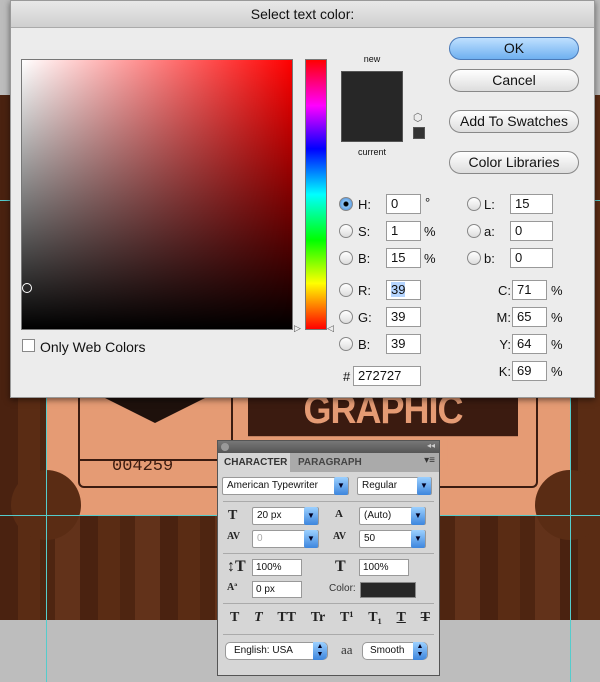 This screenshot has height=682, width=600. I want to click on brightness-unit: %, so click(430, 258).